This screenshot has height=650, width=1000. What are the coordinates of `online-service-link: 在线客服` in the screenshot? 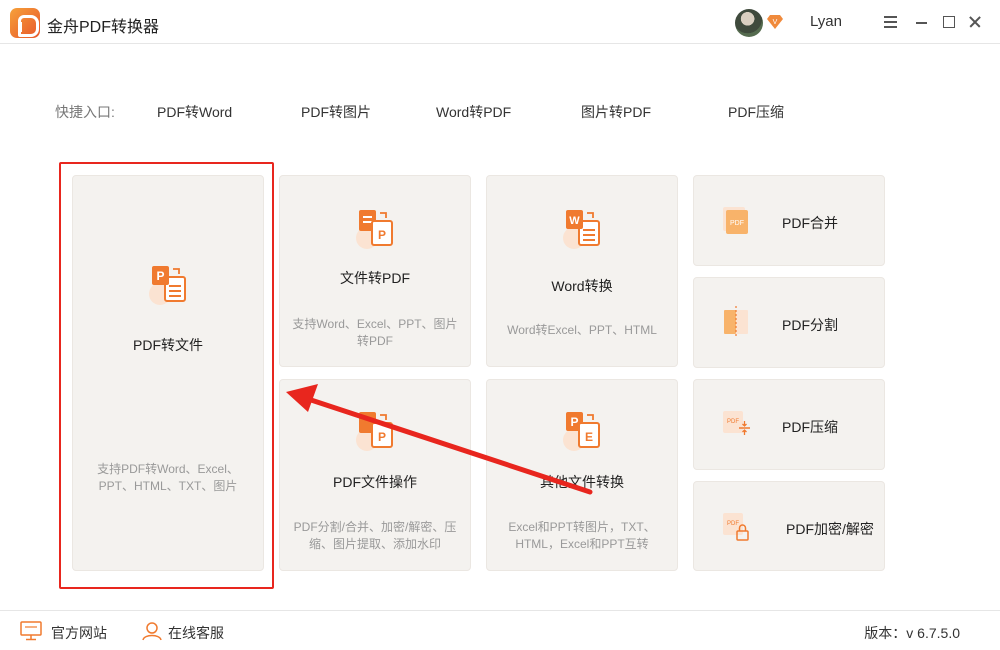 It's located at (196, 633).